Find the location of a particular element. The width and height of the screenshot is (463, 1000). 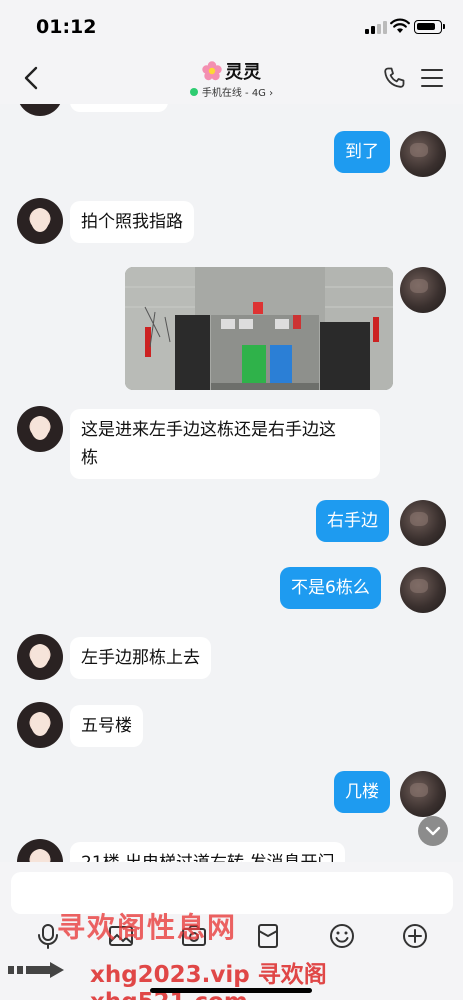

message-text-line: 这是进来左手边这栋还是右手边这 is located at coordinates (208, 430).